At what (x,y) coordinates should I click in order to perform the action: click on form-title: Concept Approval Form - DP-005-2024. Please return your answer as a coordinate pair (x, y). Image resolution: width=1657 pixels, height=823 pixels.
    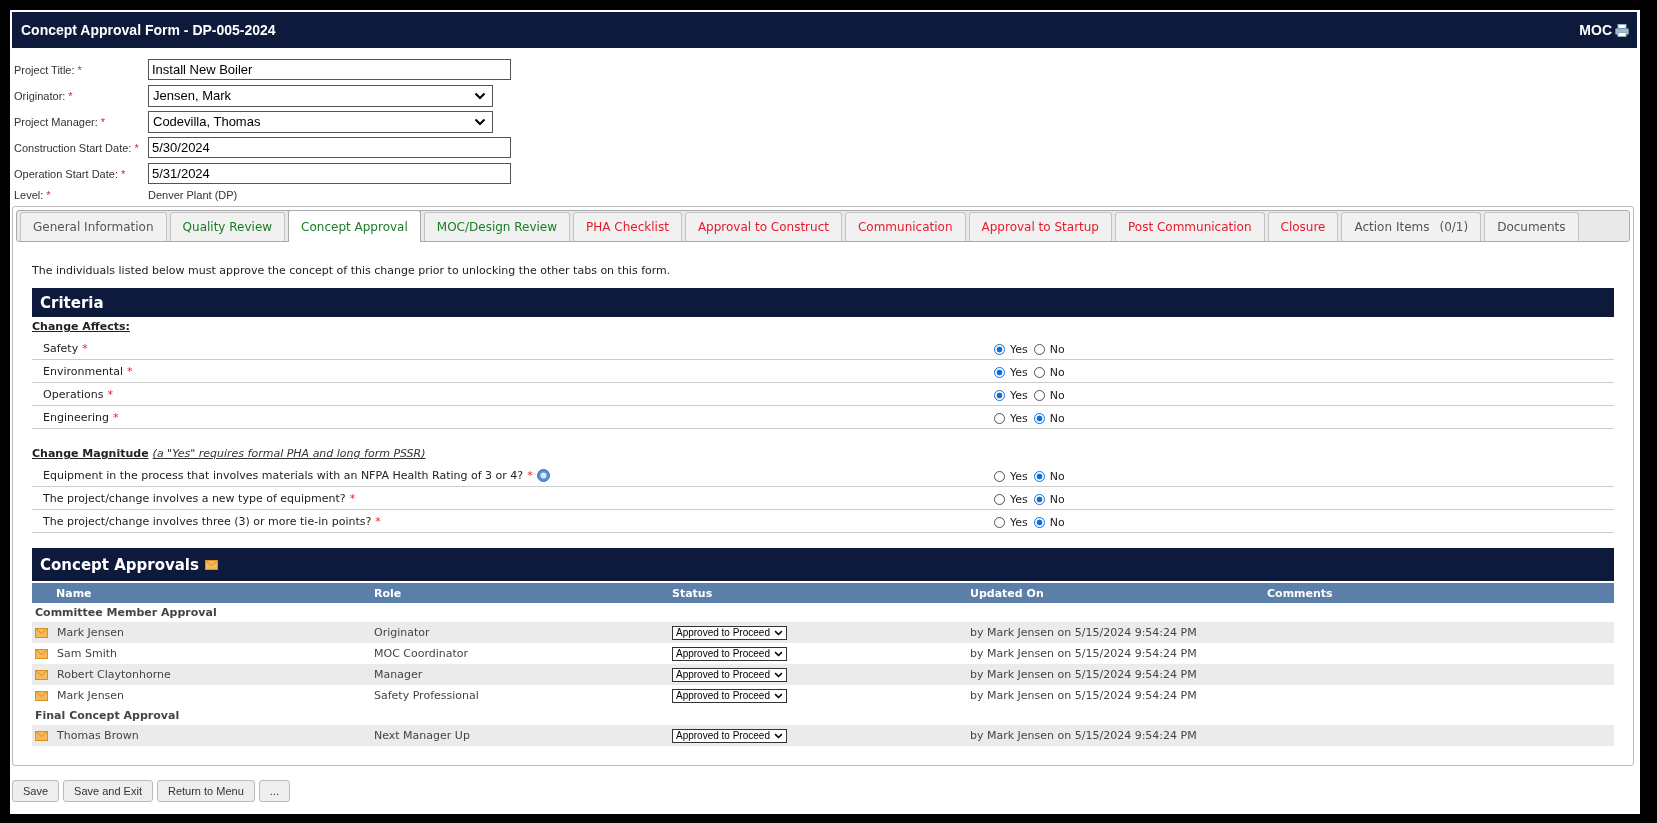
    Looking at the image, I should click on (148, 30).